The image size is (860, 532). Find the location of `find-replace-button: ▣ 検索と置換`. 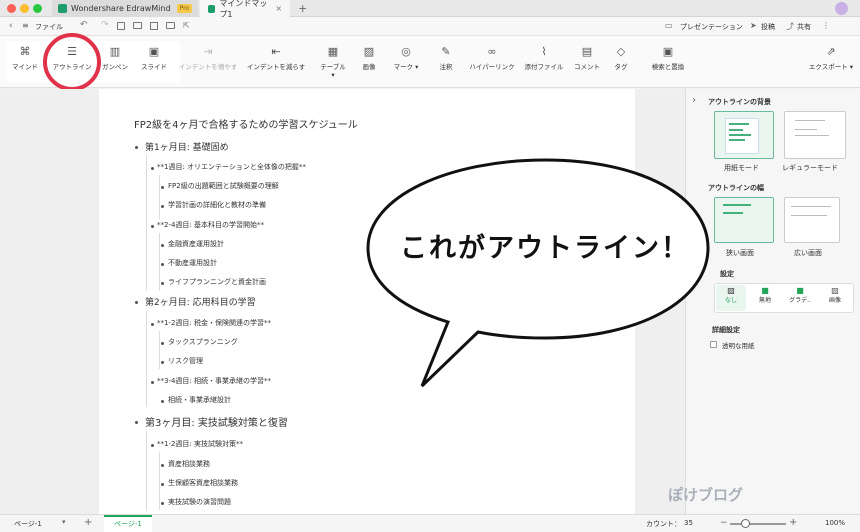

find-replace-button: ▣ 検索と置換 is located at coordinates (668, 63).